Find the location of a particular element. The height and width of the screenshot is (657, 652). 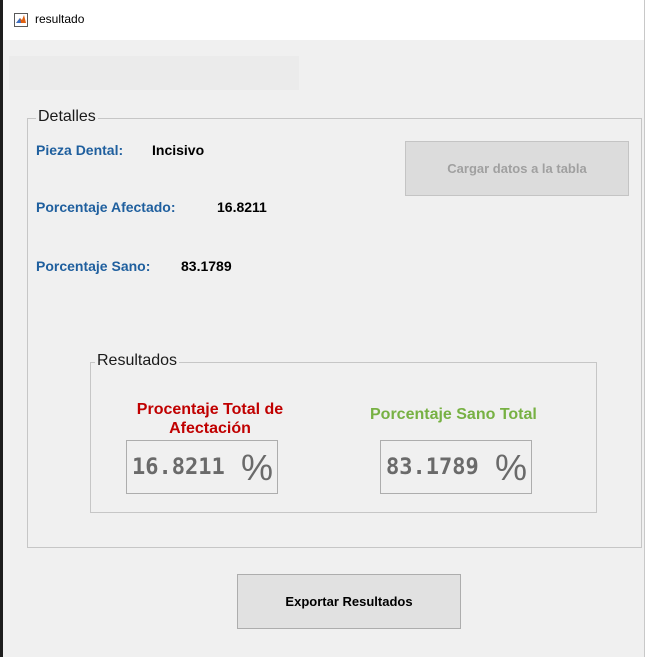

exportar-resultados-button: Exportar Resultados is located at coordinates (349, 601).